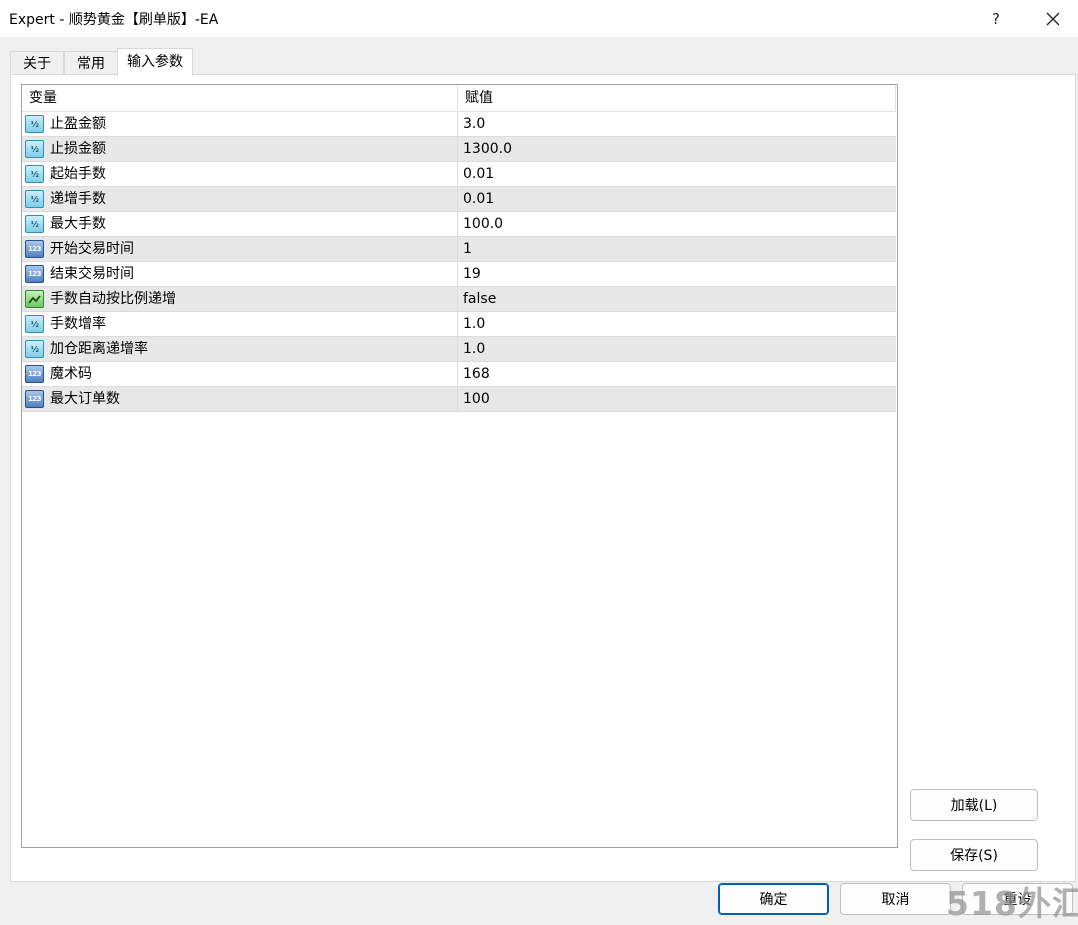 This screenshot has height=925, width=1078. What do you see at coordinates (677, 249) in the screenshot?
I see `value-cell: 1` at bounding box center [677, 249].